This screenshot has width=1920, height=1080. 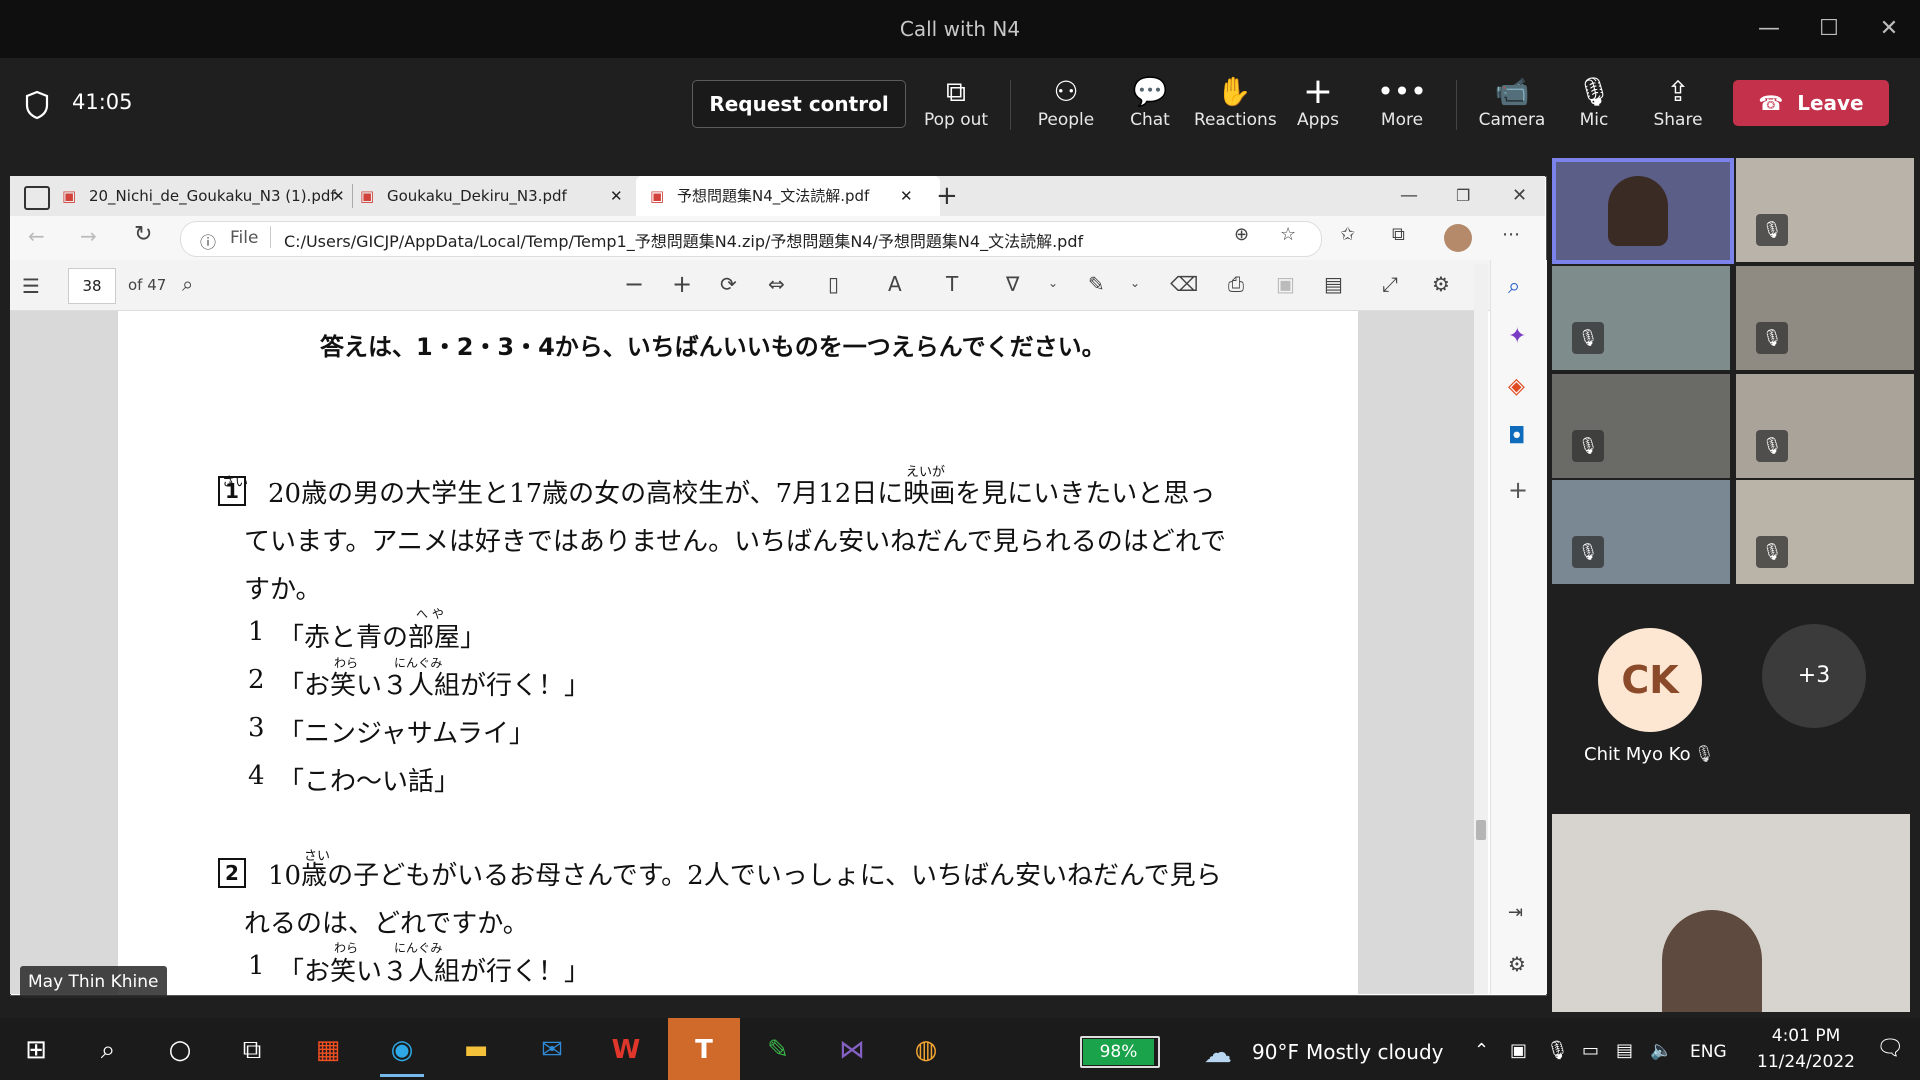 What do you see at coordinates (1481, 629) in the screenshot?
I see `scrollbar` at bounding box center [1481, 629].